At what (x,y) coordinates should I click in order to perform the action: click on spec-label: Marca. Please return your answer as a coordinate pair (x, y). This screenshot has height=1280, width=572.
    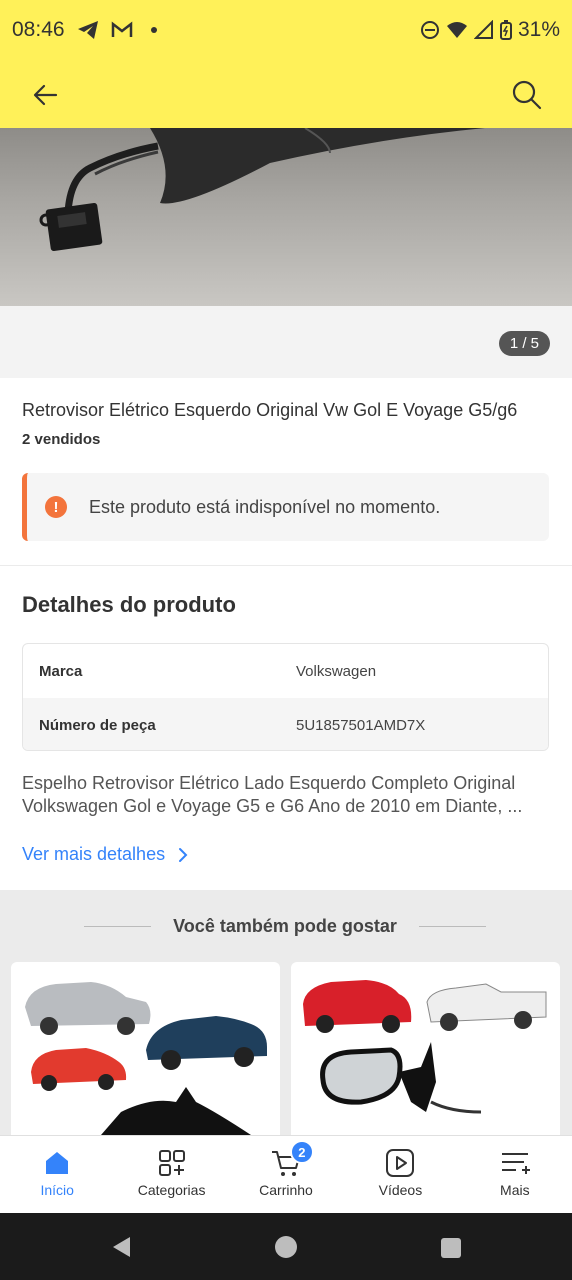
    Looking at the image, I should click on (61, 671).